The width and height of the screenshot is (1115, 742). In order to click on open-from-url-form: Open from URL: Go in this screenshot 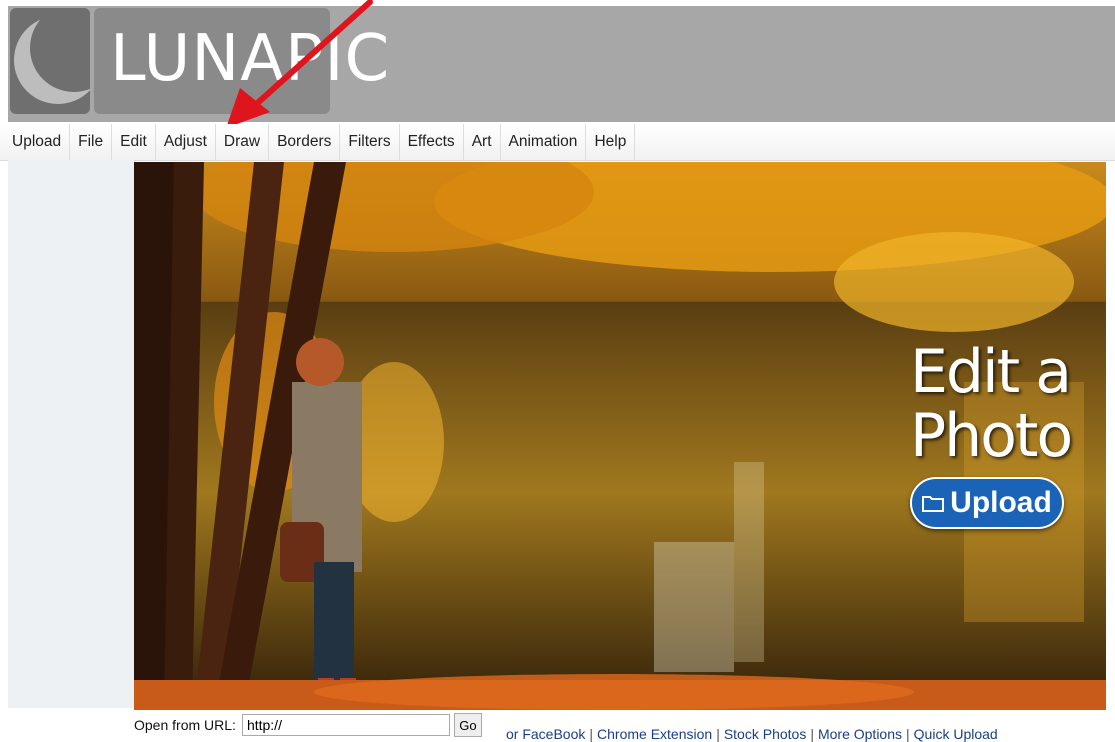, I will do `click(308, 725)`.